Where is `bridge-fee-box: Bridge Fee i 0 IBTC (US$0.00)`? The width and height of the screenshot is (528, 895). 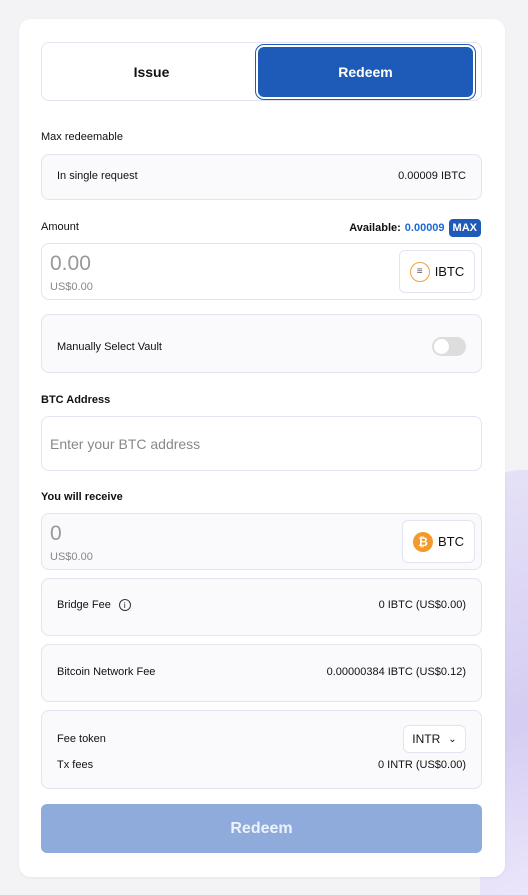 bridge-fee-box: Bridge Fee i 0 IBTC (US$0.00) is located at coordinates (261, 607).